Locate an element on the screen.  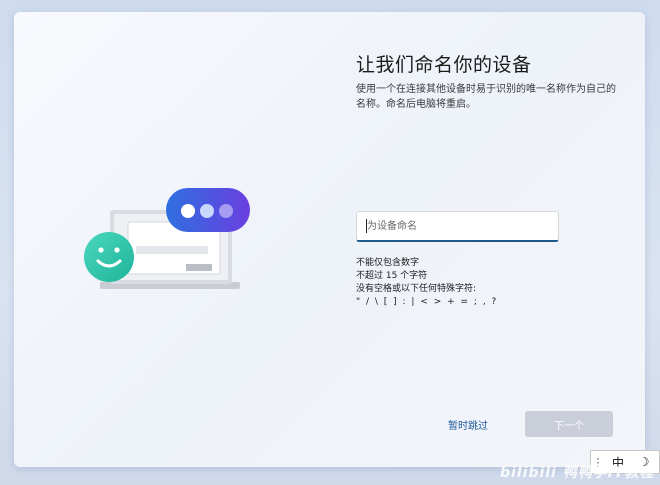
rule-forbidden-chars: " / \ [ ] : | < > + = ; , ? is located at coordinates (427, 302).